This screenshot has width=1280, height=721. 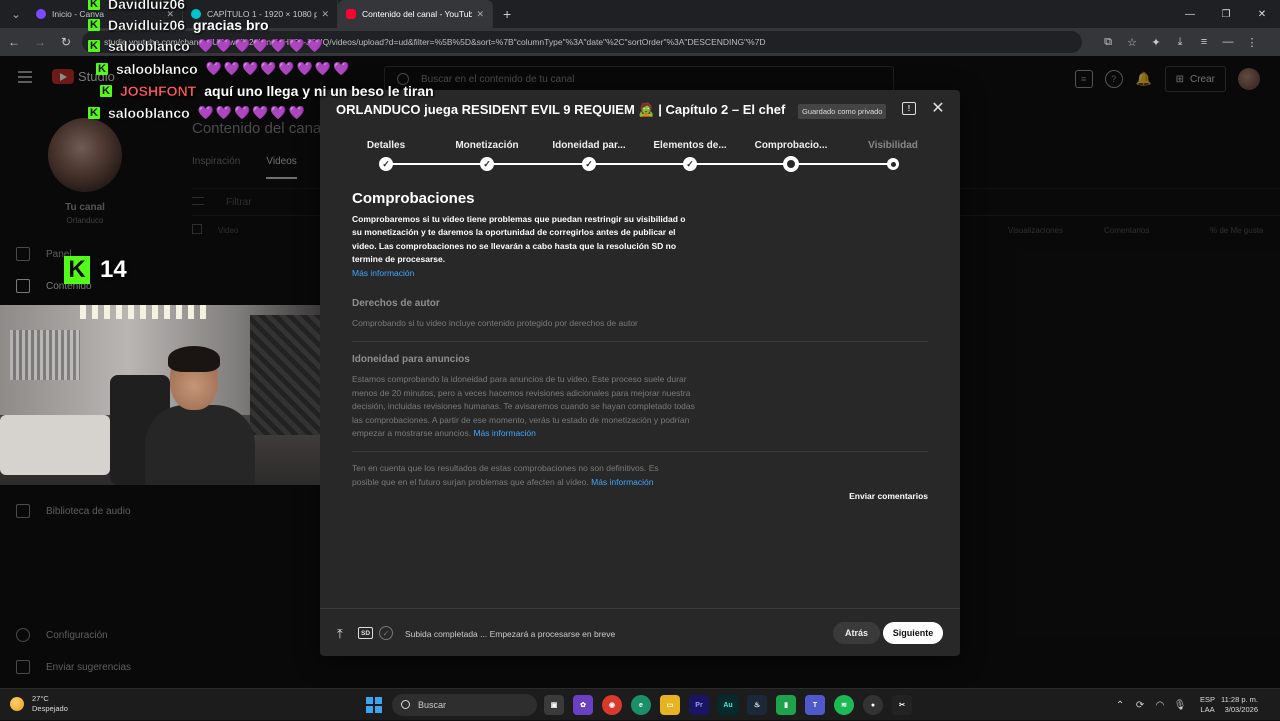 What do you see at coordinates (1208, 699) in the screenshot?
I see `language-code: ESP` at bounding box center [1208, 699].